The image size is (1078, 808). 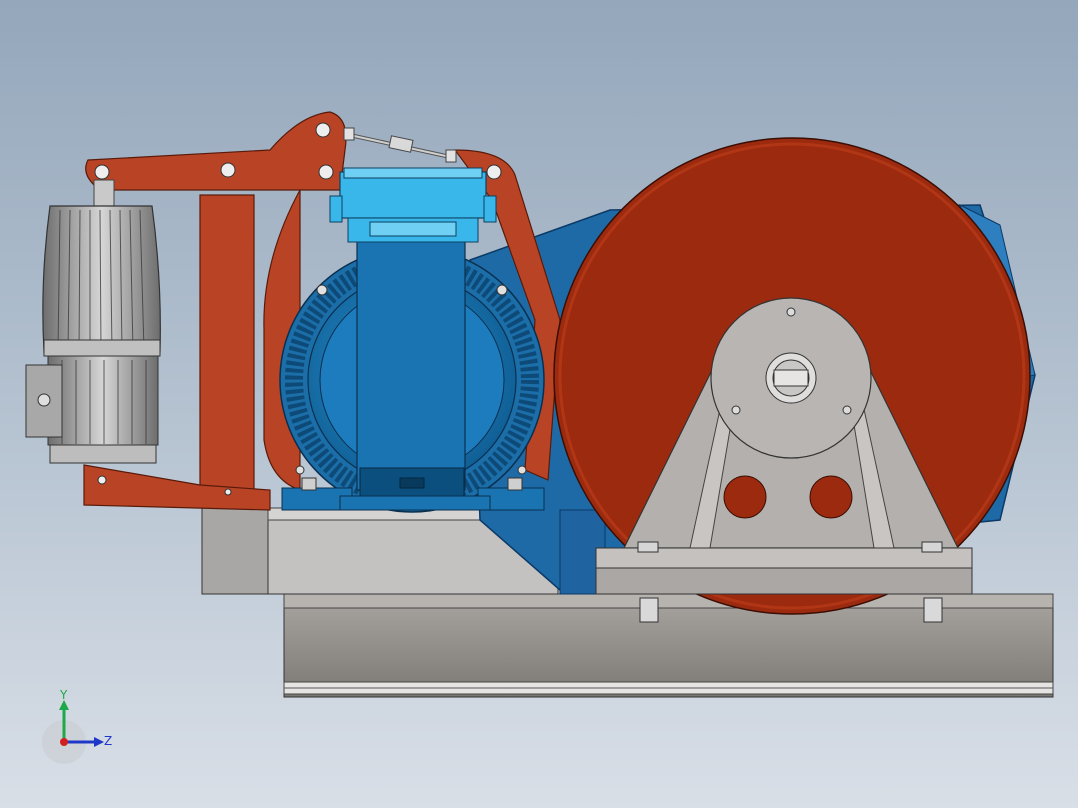 I want to click on coordinate-triad: Y Z, so click(x=77, y=726).